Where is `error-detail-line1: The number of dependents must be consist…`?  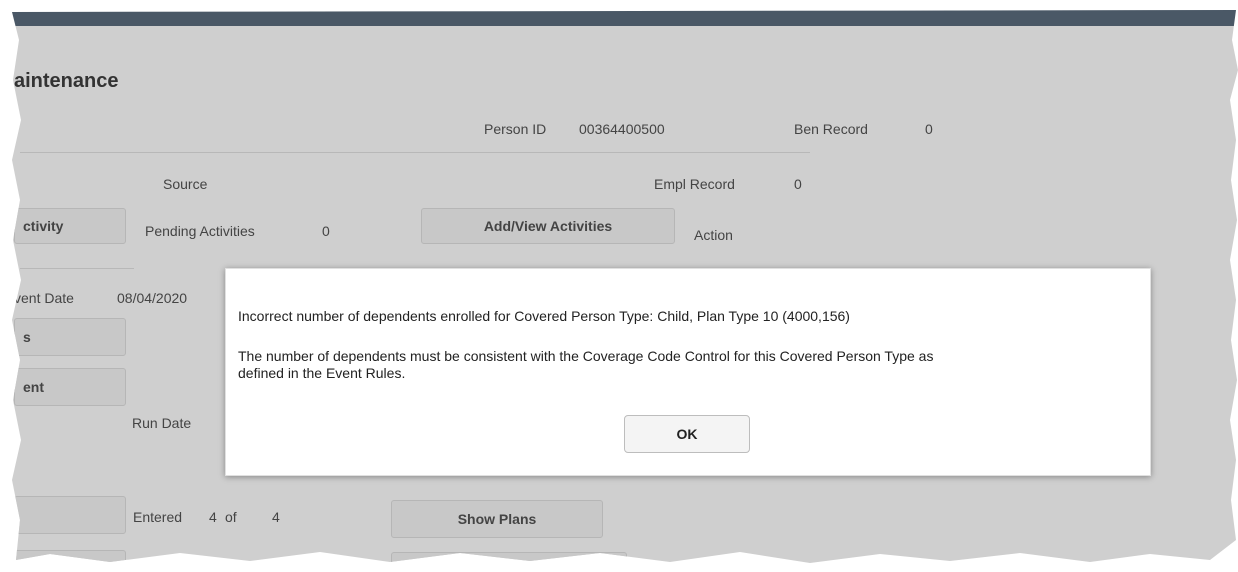
error-detail-line1: The number of dependents must be consist… is located at coordinates (586, 356).